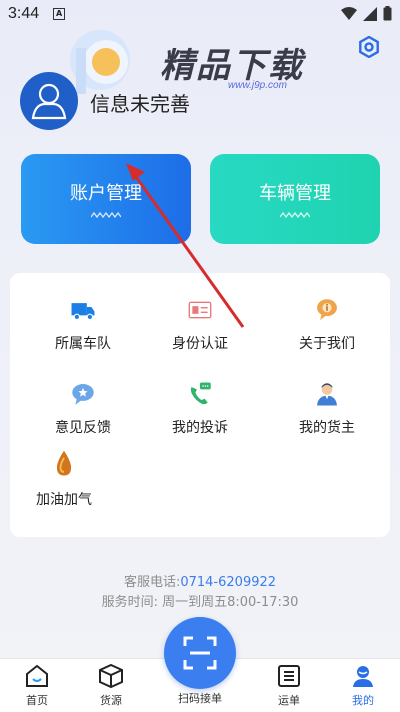 Image resolution: width=400 pixels, height=712 pixels. I want to click on nav-mine: 我的, so click(363, 685).